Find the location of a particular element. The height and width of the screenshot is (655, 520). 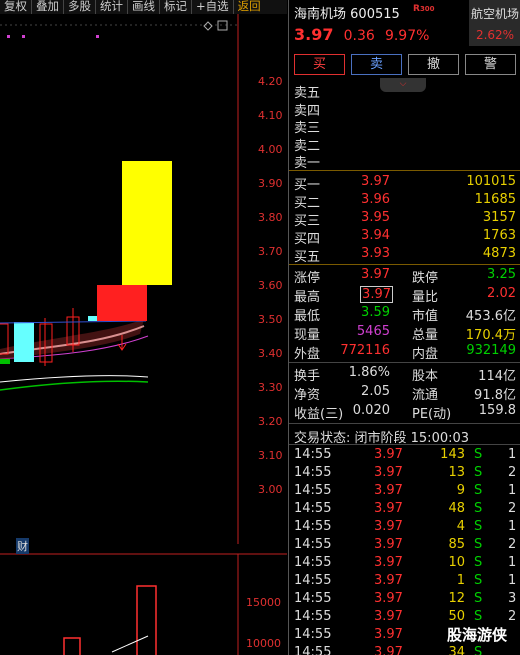

price-tick-label: 3.00 is located at coordinates (270, 489).